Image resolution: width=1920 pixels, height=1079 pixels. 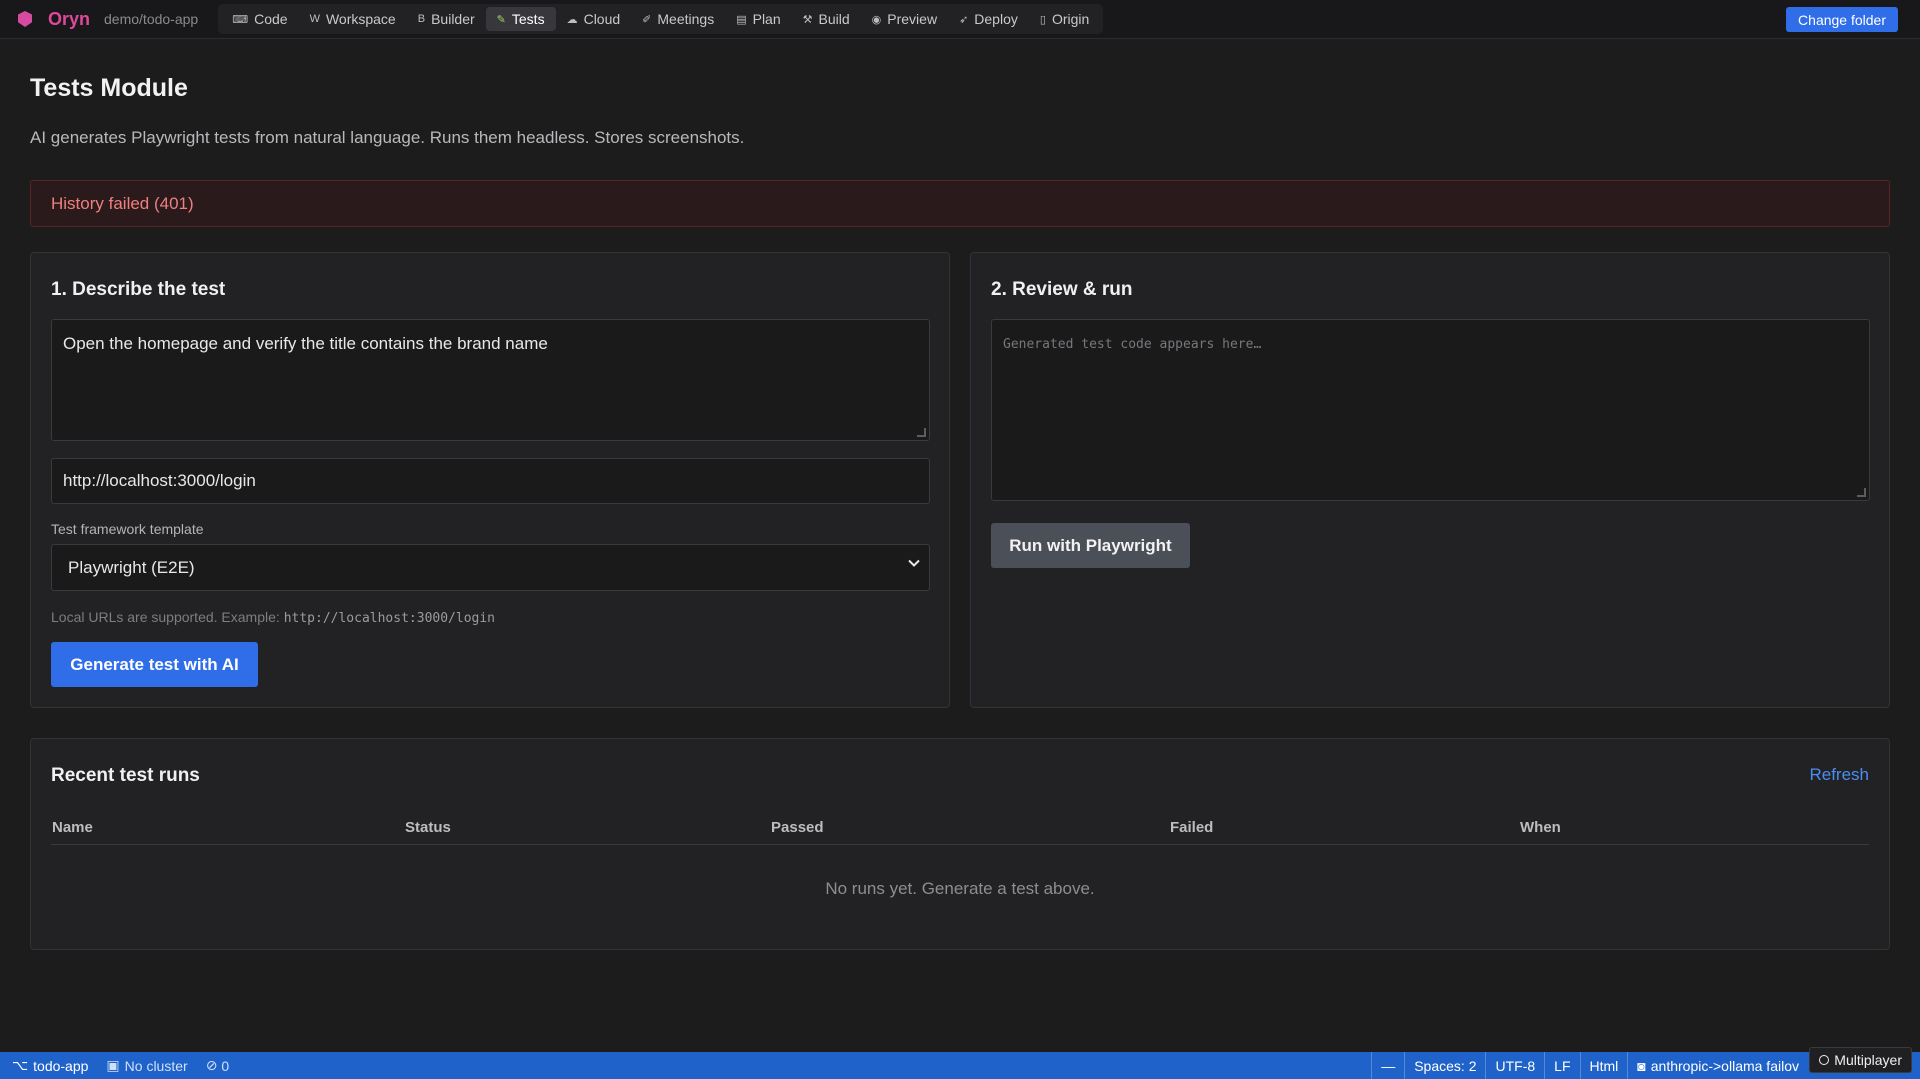 What do you see at coordinates (165, 617) in the screenshot?
I see `hint-text: Local URLs are supported. Example:` at bounding box center [165, 617].